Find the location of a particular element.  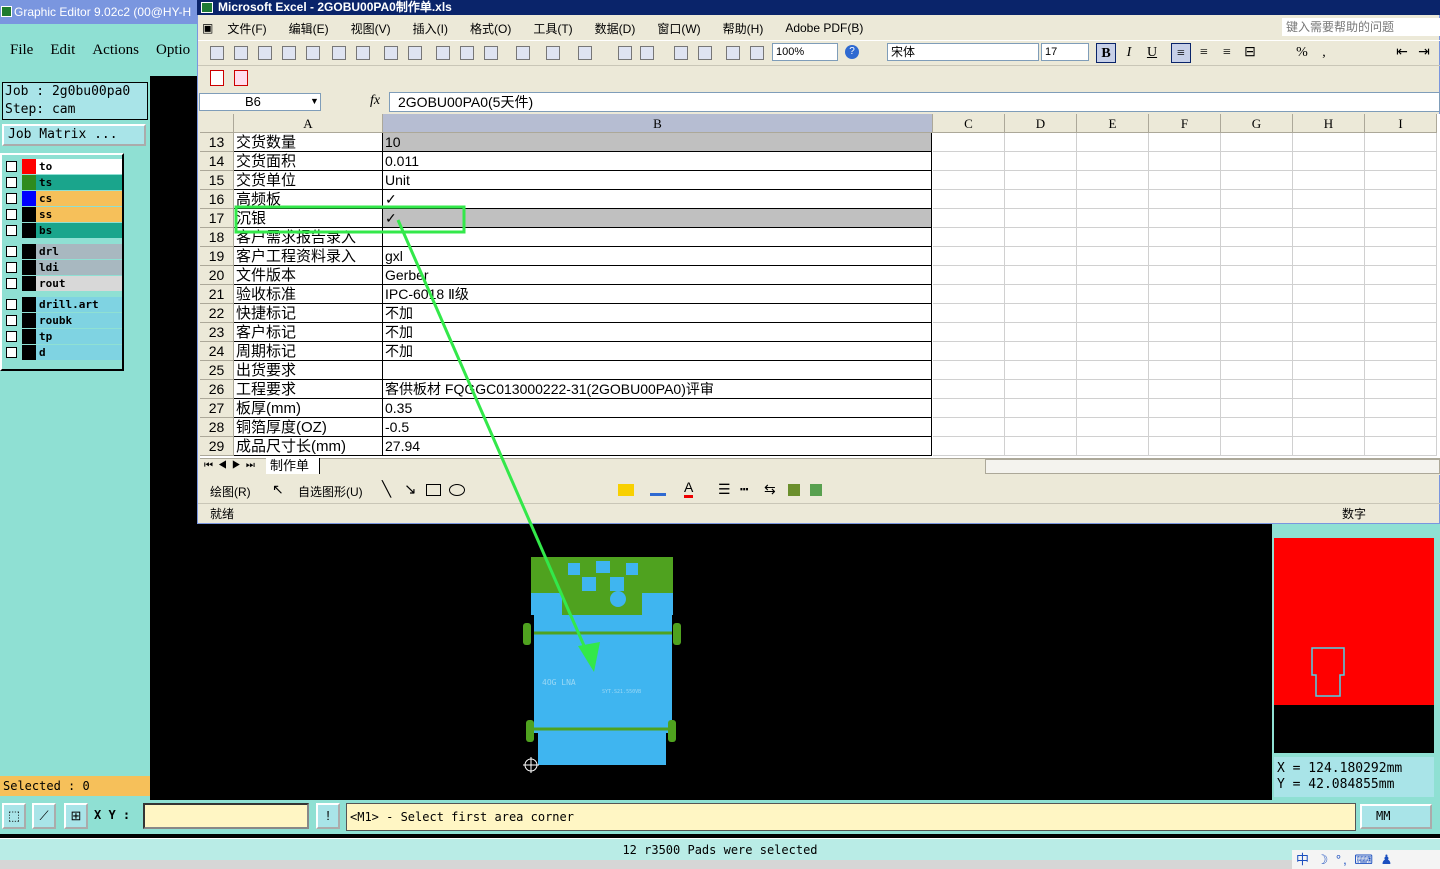

column-header-A: A is located at coordinates (308, 123).